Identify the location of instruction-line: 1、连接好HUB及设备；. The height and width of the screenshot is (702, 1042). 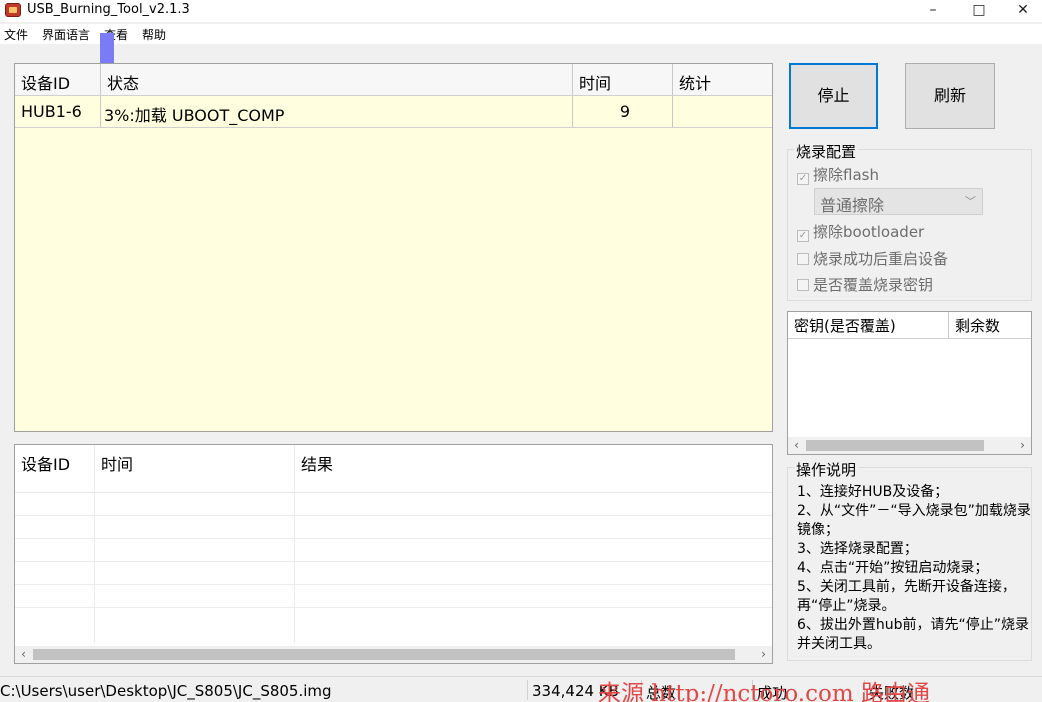
(873, 492).